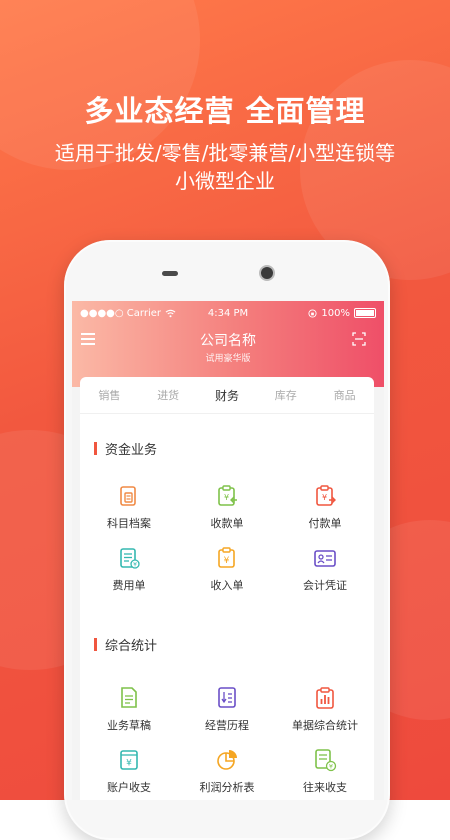 This screenshot has width=450, height=840. I want to click on category-tabs: 销售 进货 财务 库存 商品, so click(227, 395).